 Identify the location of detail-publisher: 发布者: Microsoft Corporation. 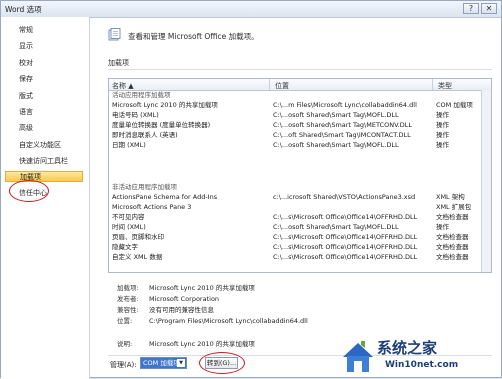
(168, 298).